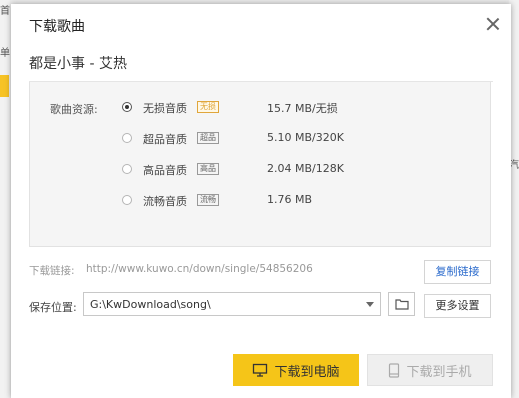 The height and width of the screenshot is (398, 519). Describe the element at coordinates (302, 108) in the screenshot. I see `quality-size: 15.7 MB/无损` at that location.